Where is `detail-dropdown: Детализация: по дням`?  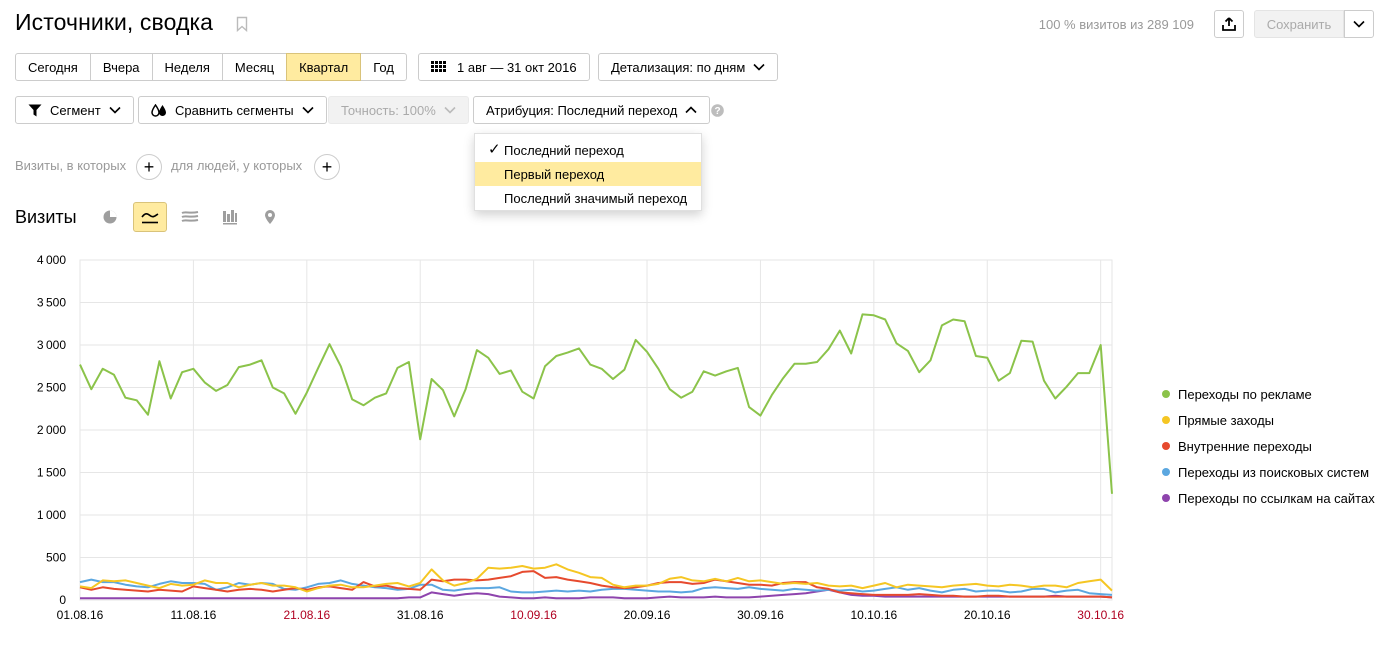
detail-dropdown: Детализация: по дням is located at coordinates (688, 67).